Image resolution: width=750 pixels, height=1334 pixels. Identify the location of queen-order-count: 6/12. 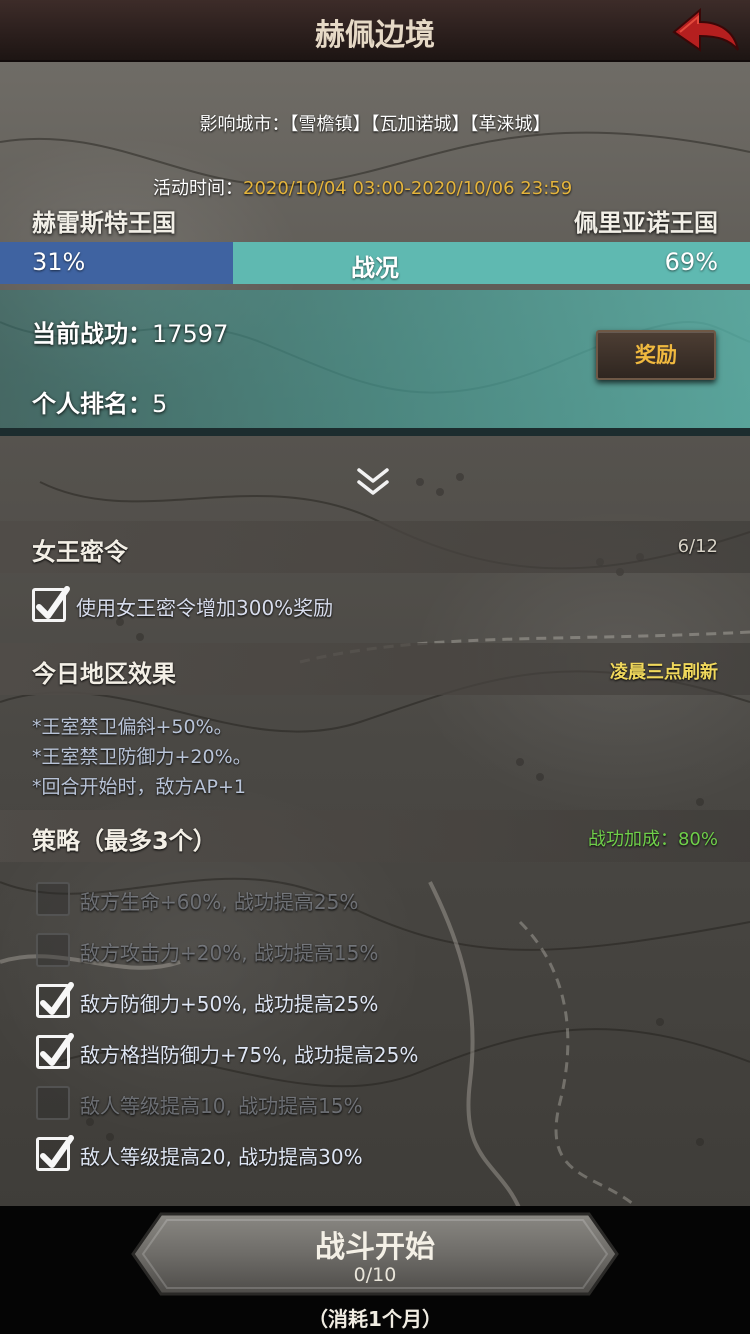
(697, 546).